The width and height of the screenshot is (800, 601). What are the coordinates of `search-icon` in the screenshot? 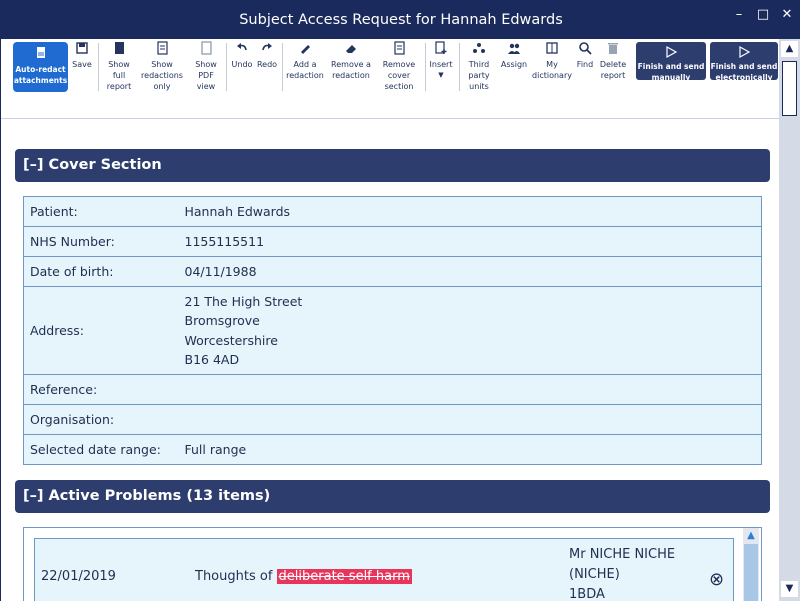 It's located at (585, 48).